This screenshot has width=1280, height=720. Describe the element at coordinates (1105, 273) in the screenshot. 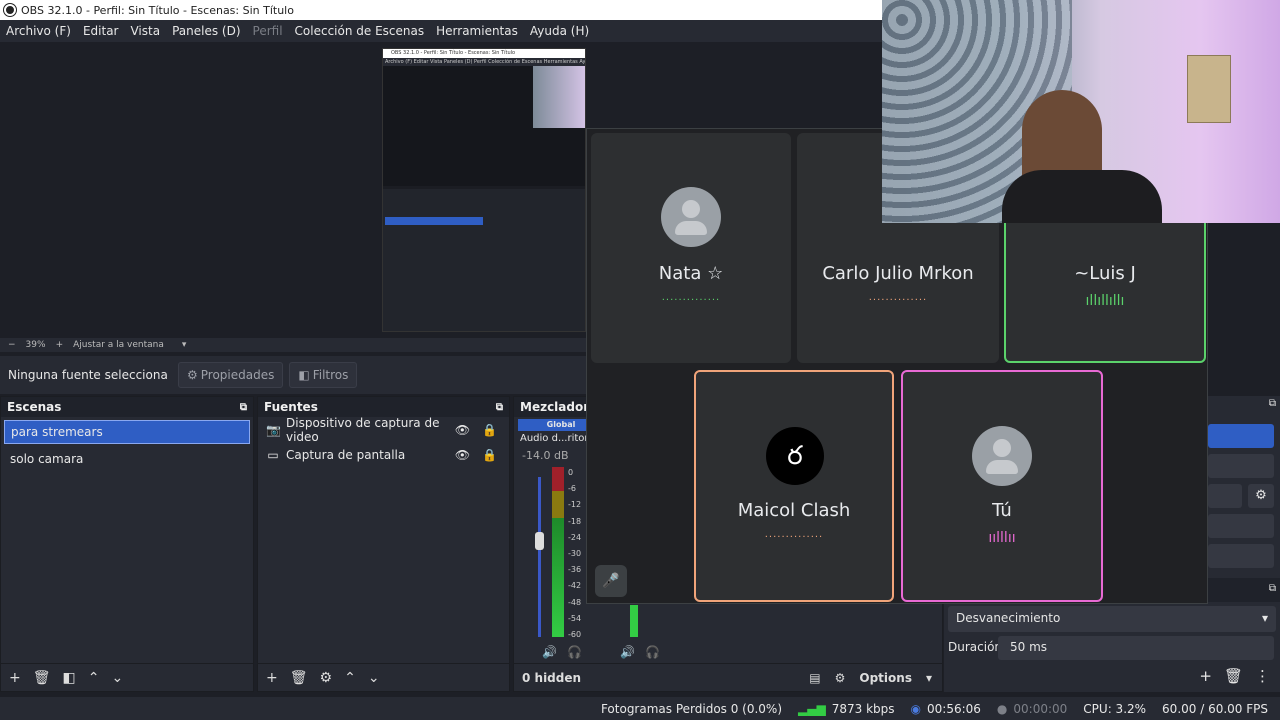

I see `participant-name: ~Luis J` at that location.